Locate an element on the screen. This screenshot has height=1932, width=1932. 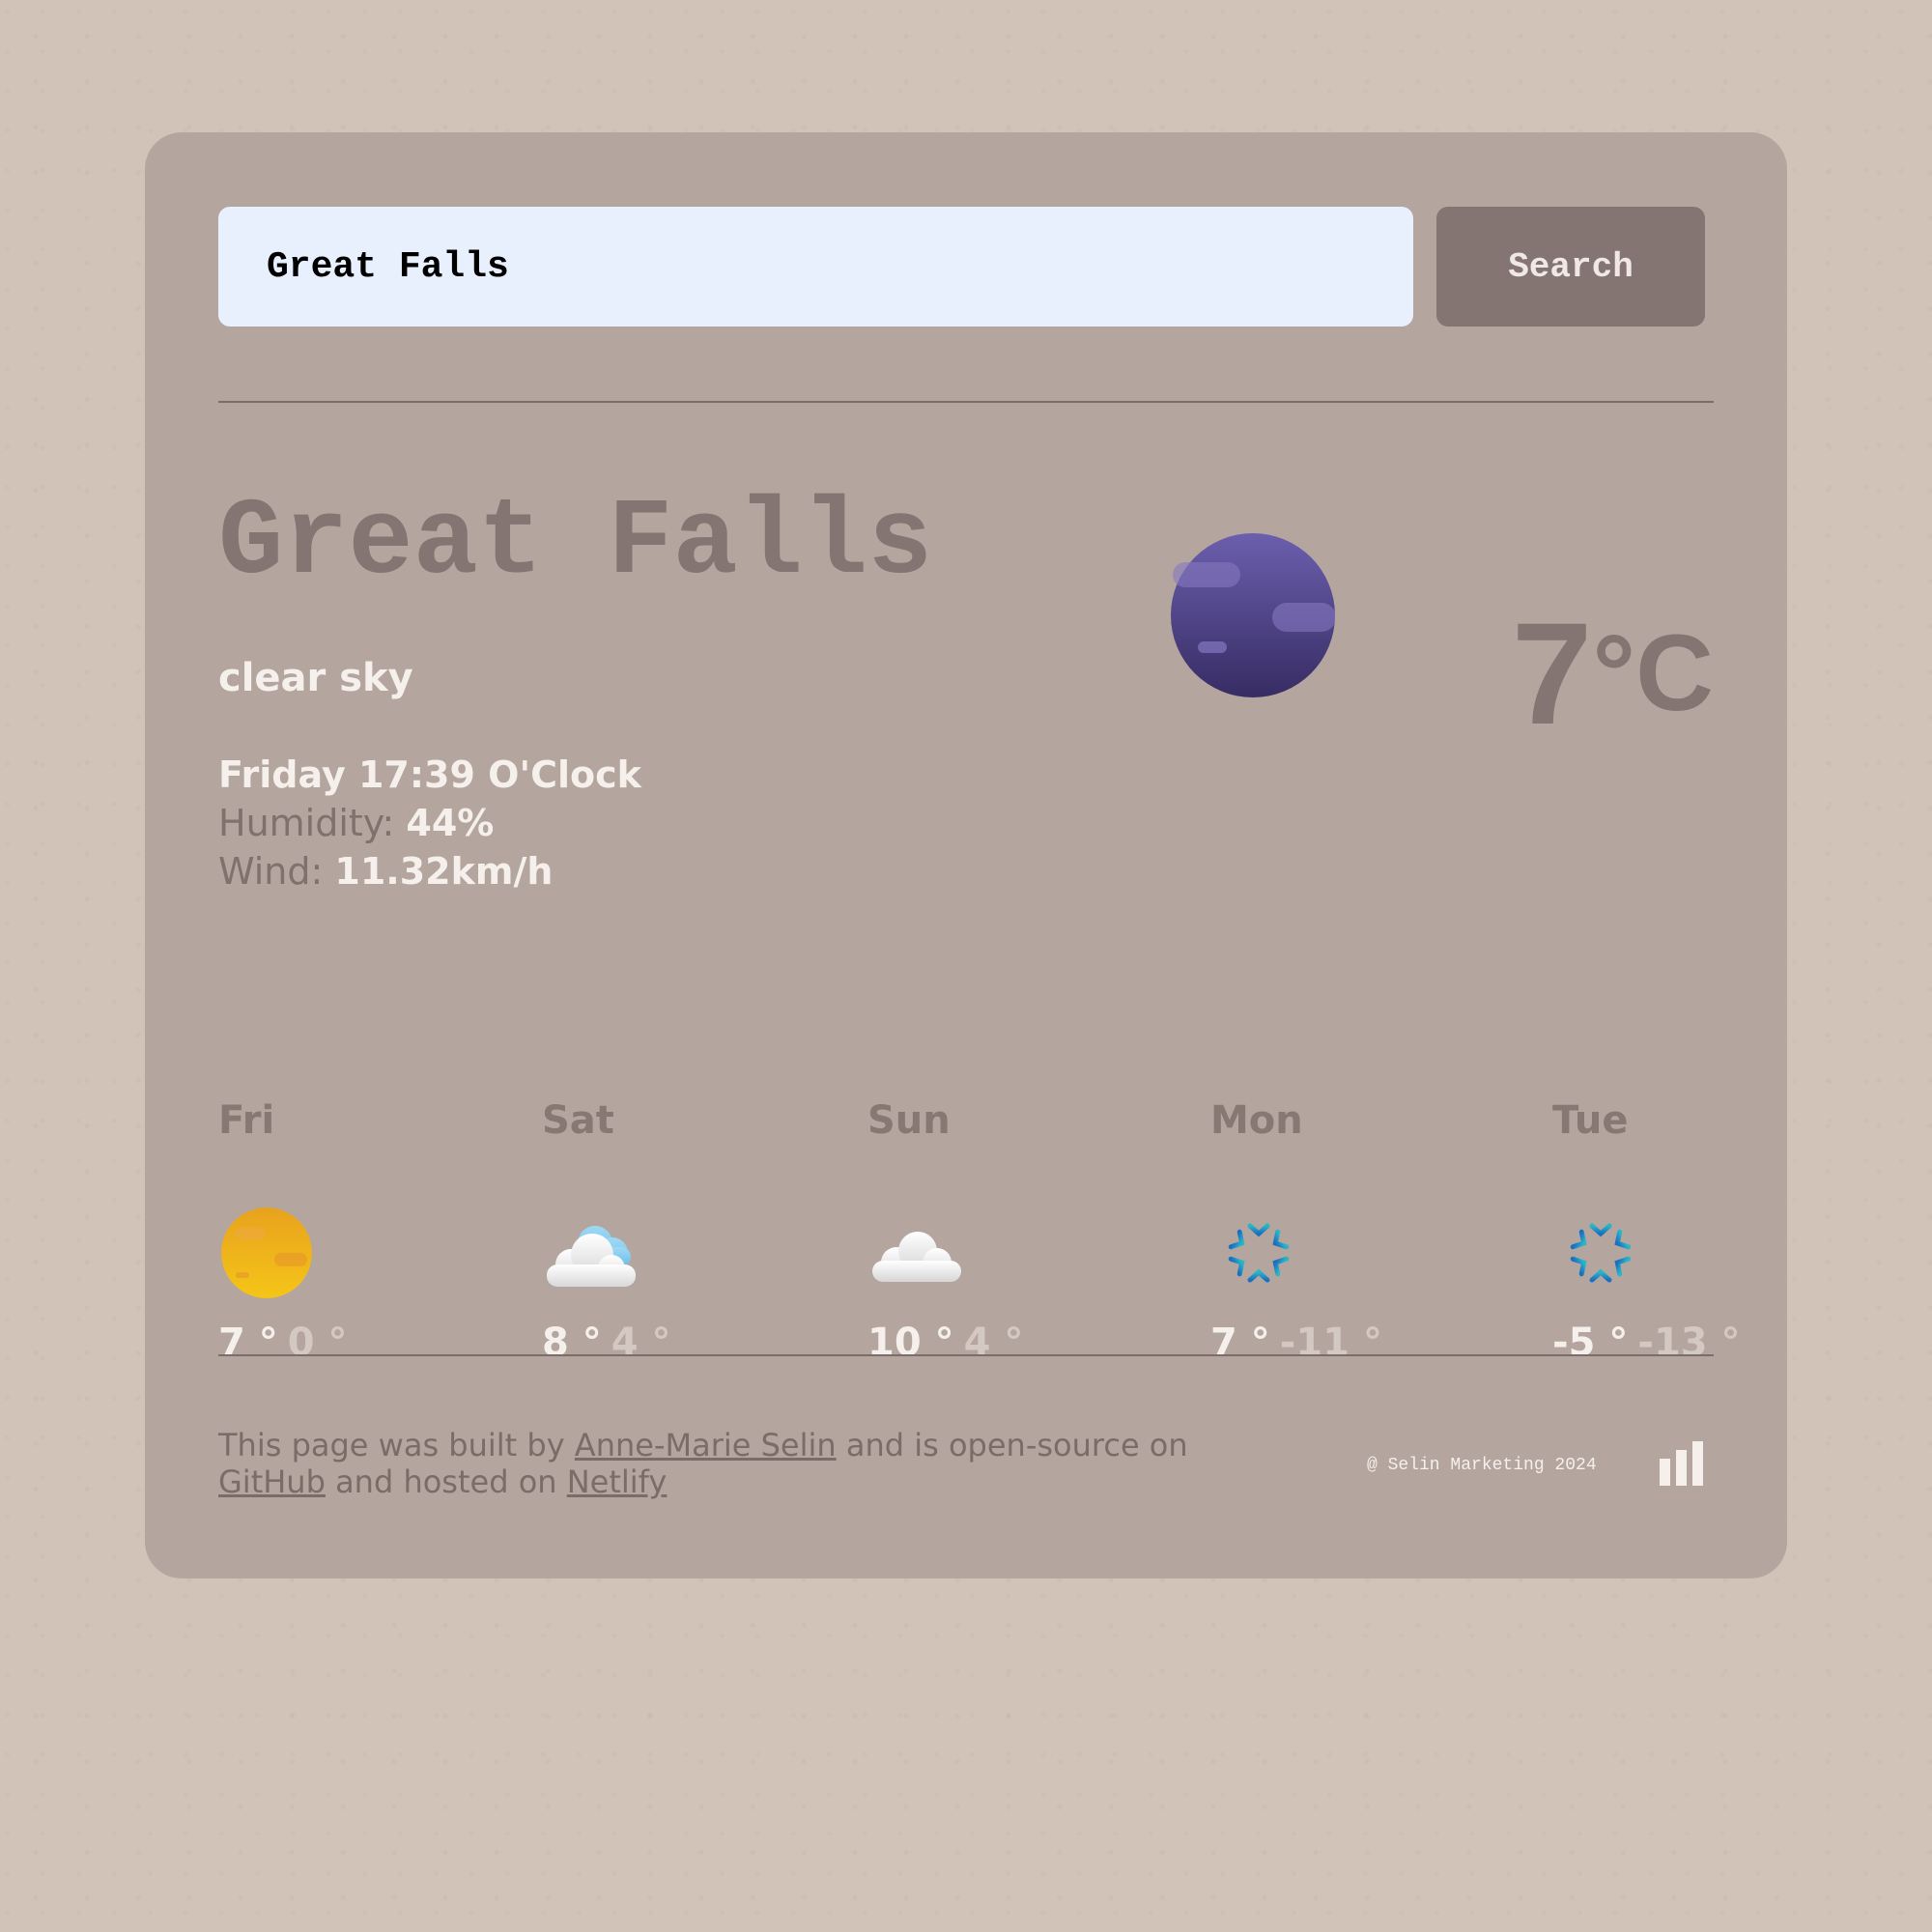
forecast-temps: 7 ° 0 ° is located at coordinates (283, 1343).